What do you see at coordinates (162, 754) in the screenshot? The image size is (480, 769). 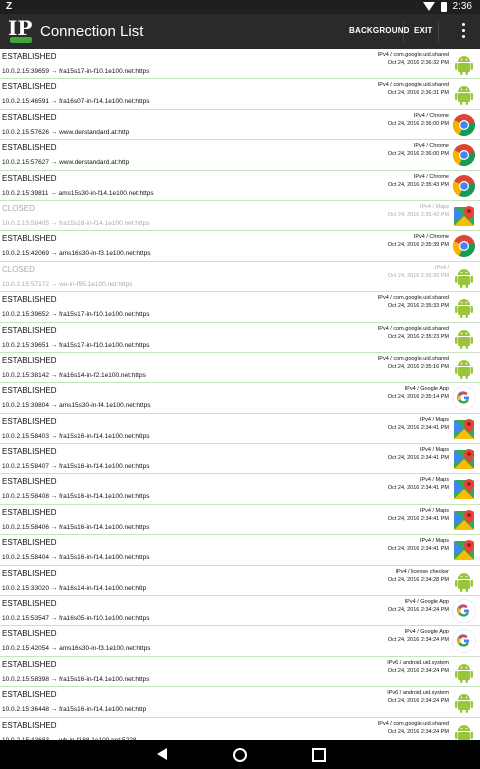 I see `back-icon` at bounding box center [162, 754].